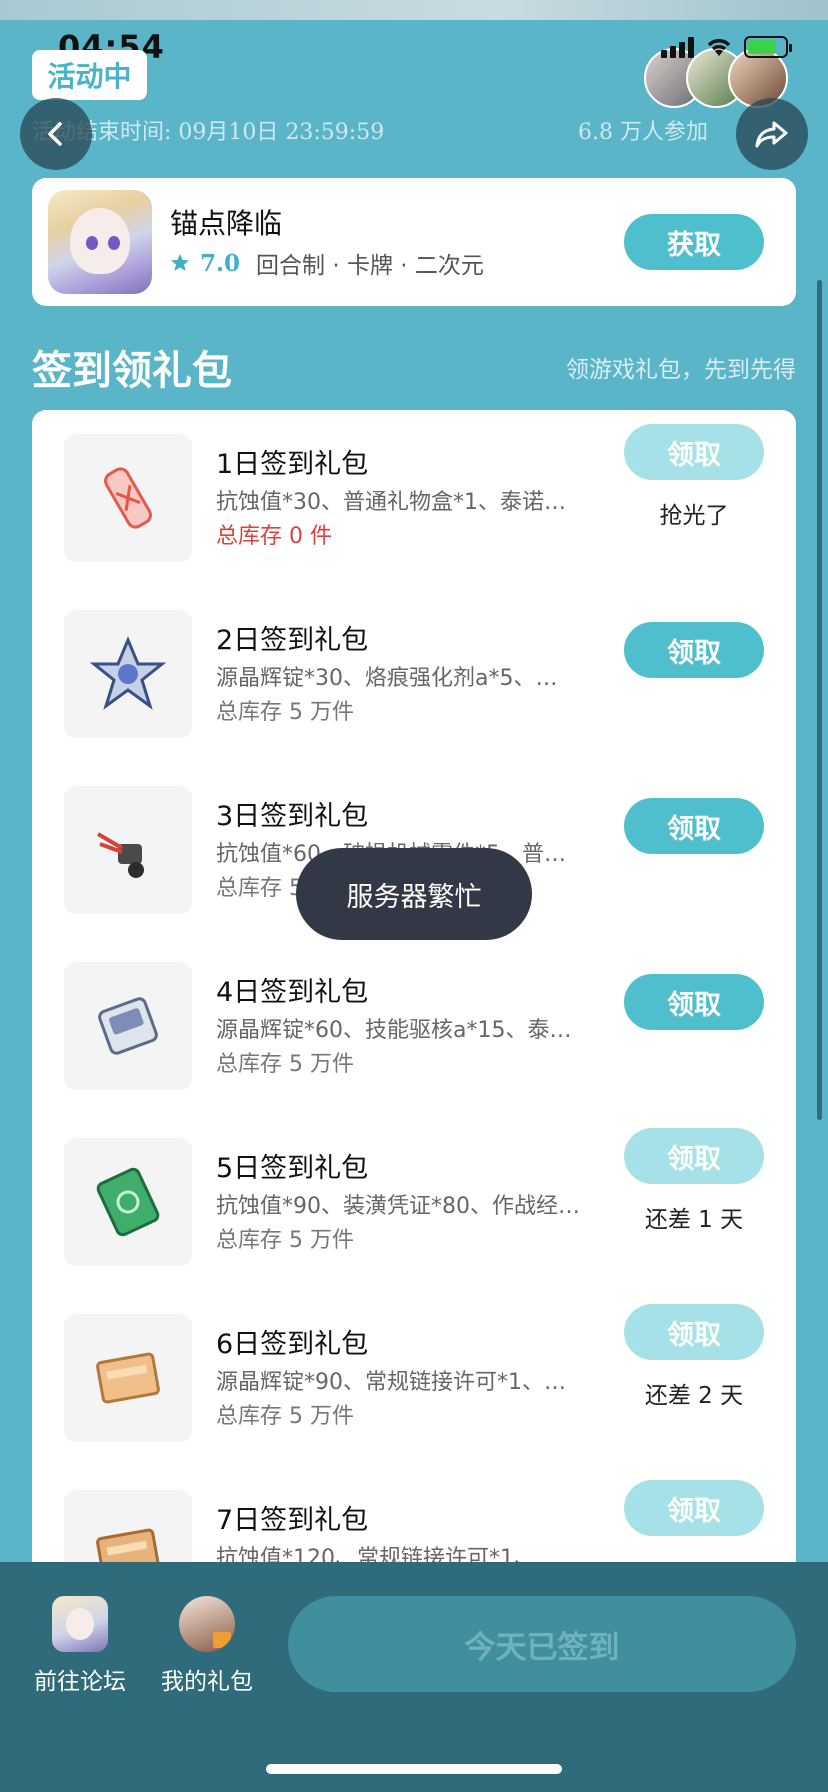 The height and width of the screenshot is (1792, 828). What do you see at coordinates (207, 1682) in the screenshot?
I see `my-gifts-label: 我的礼包` at bounding box center [207, 1682].